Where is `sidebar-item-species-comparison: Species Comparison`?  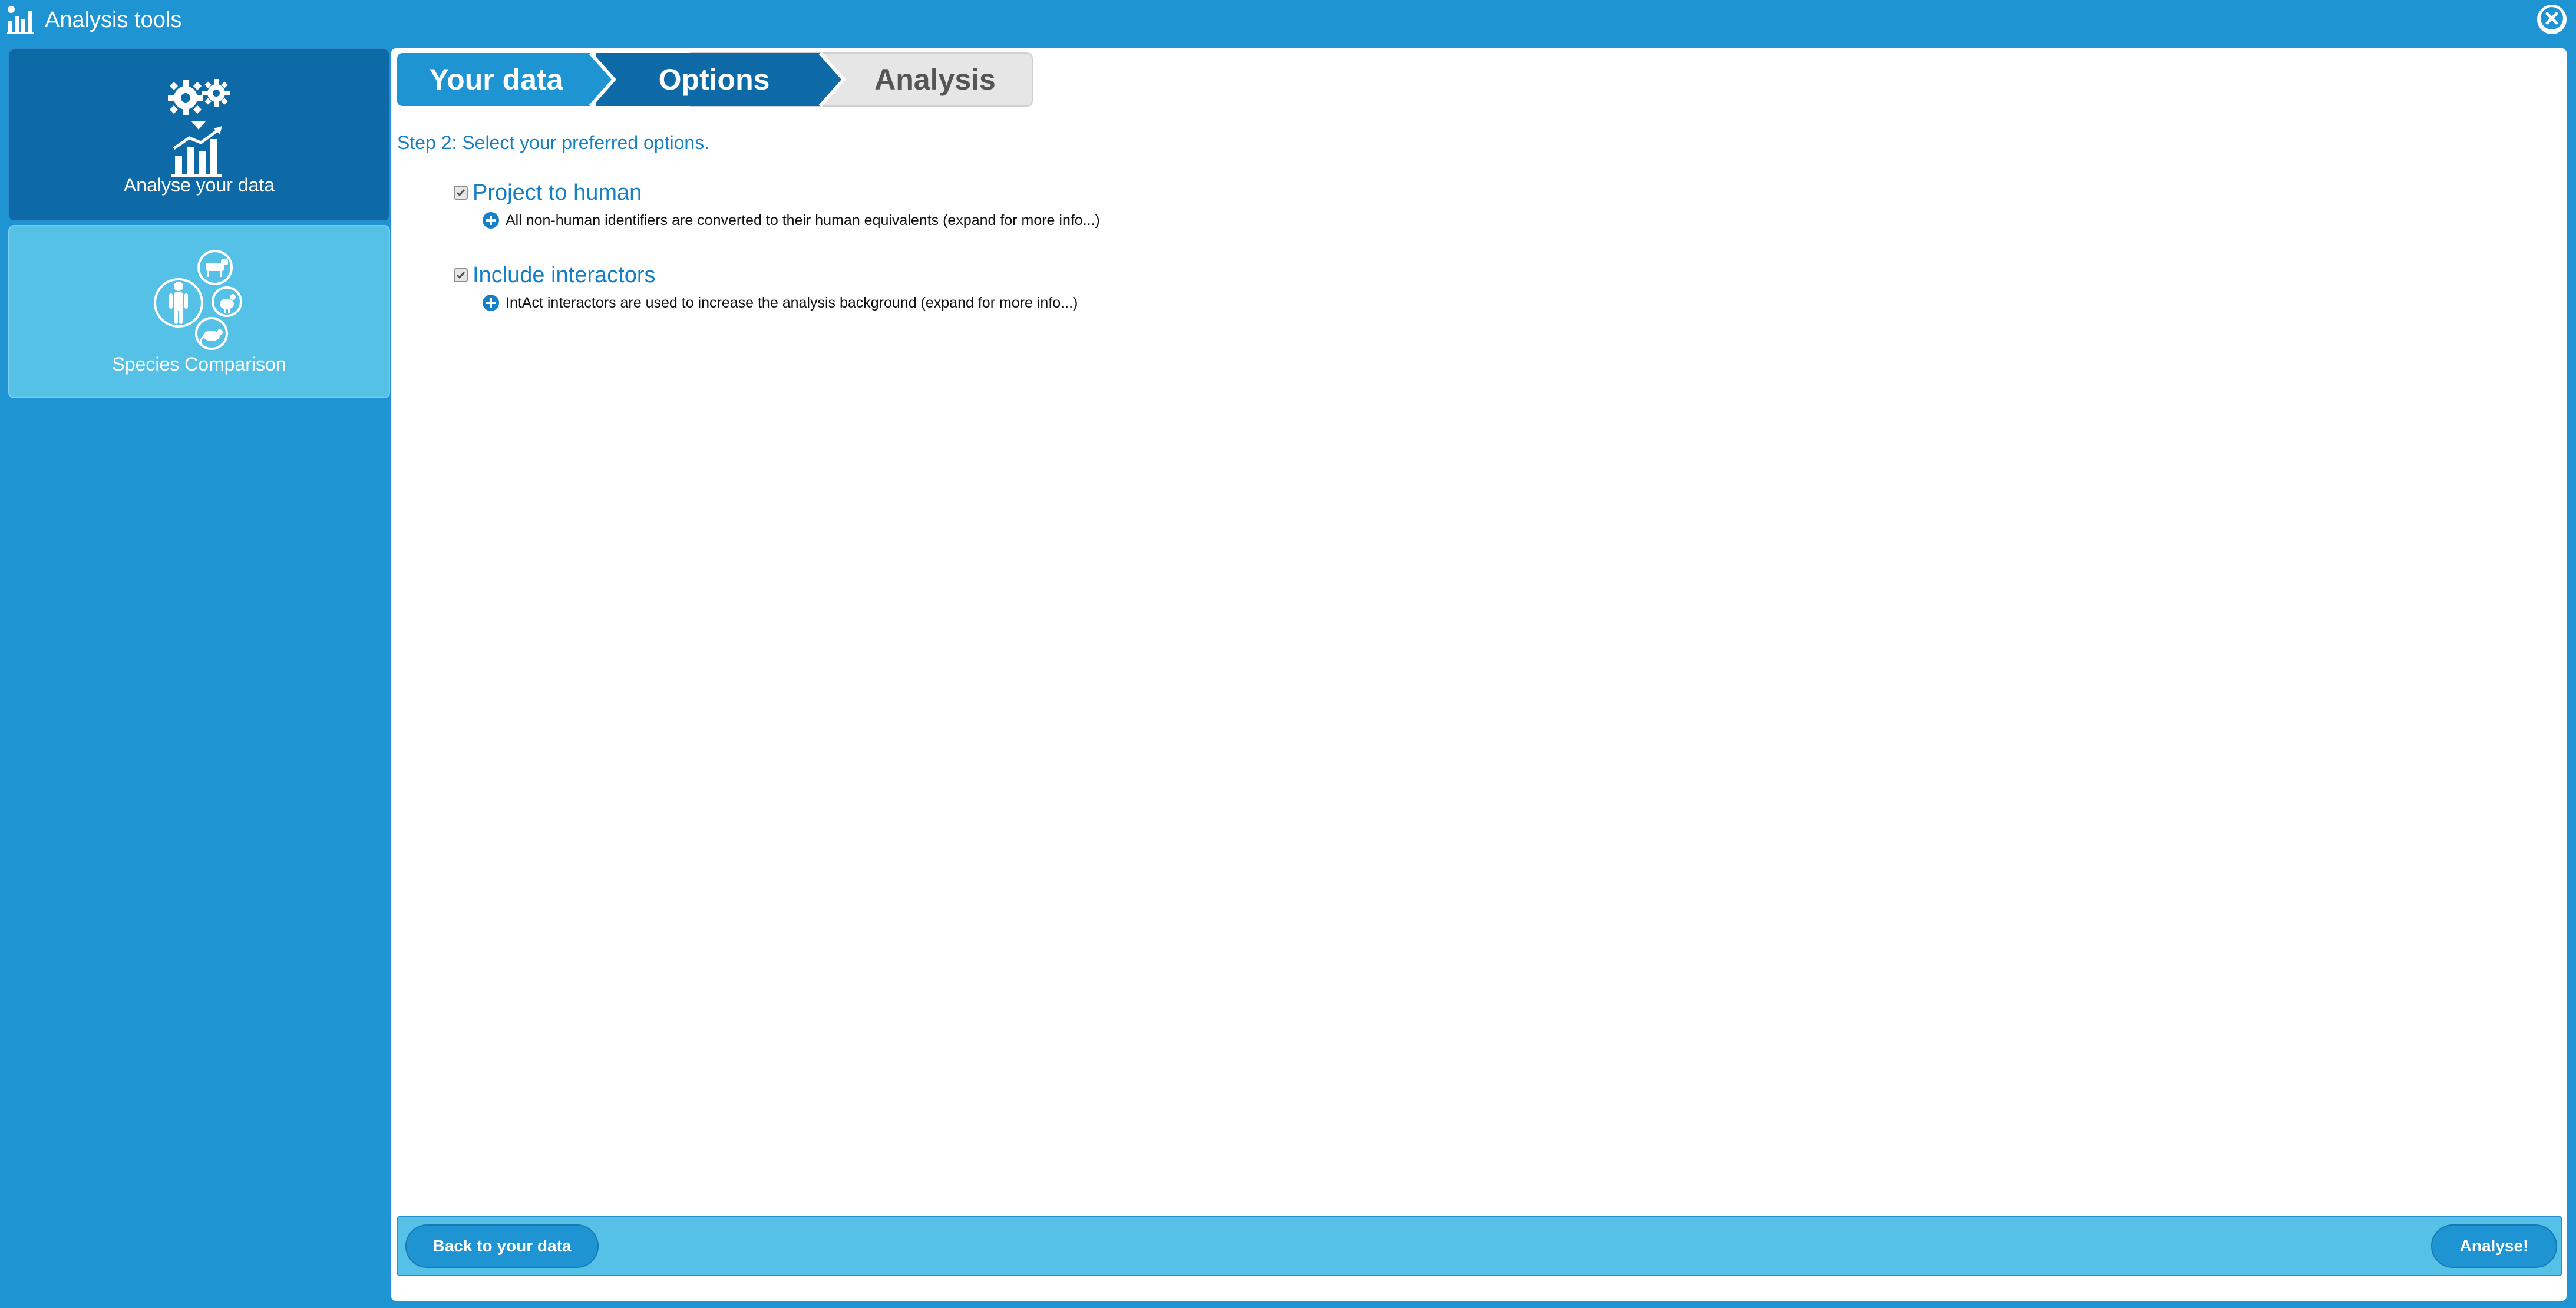
sidebar-item-species-comparison: Species Comparison is located at coordinates (199, 311).